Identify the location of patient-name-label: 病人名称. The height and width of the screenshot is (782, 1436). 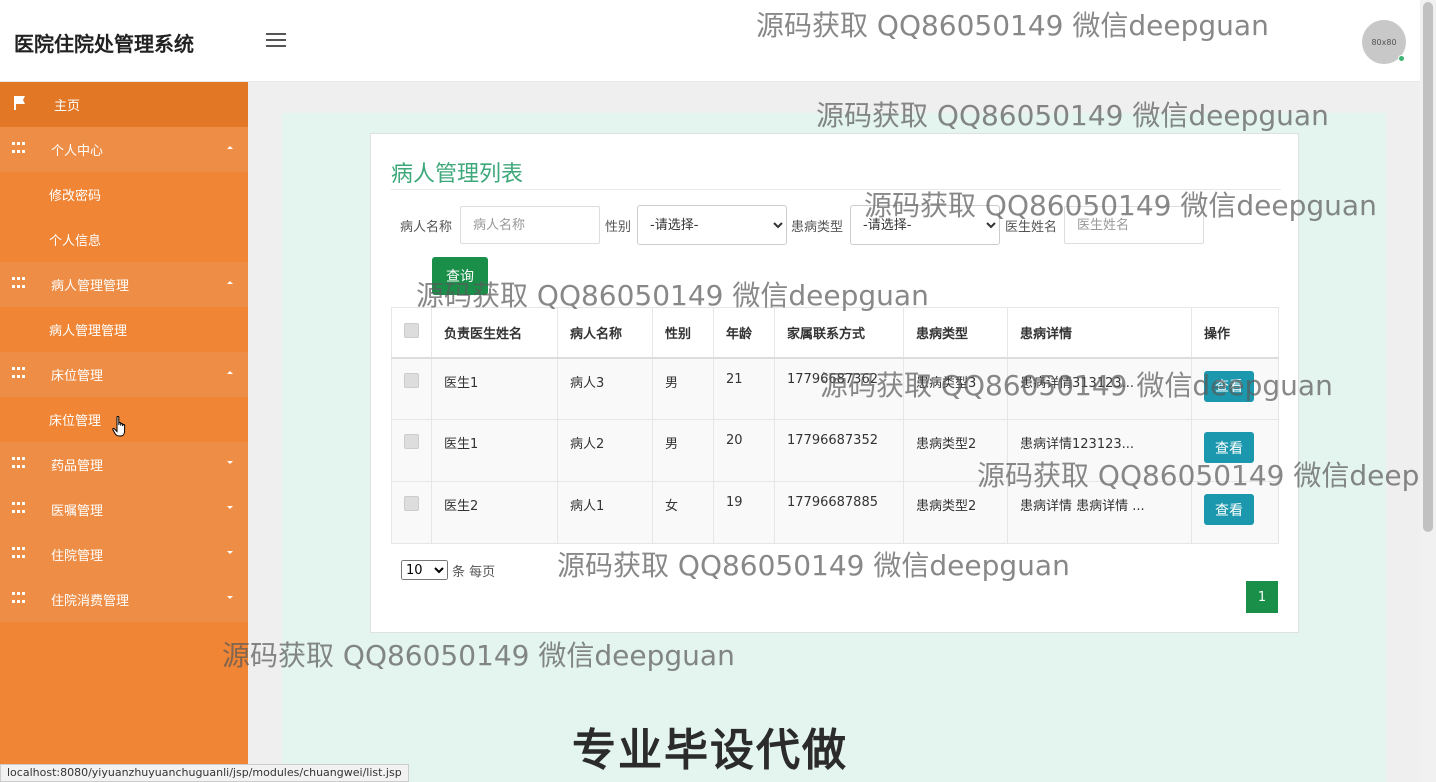
(426, 227).